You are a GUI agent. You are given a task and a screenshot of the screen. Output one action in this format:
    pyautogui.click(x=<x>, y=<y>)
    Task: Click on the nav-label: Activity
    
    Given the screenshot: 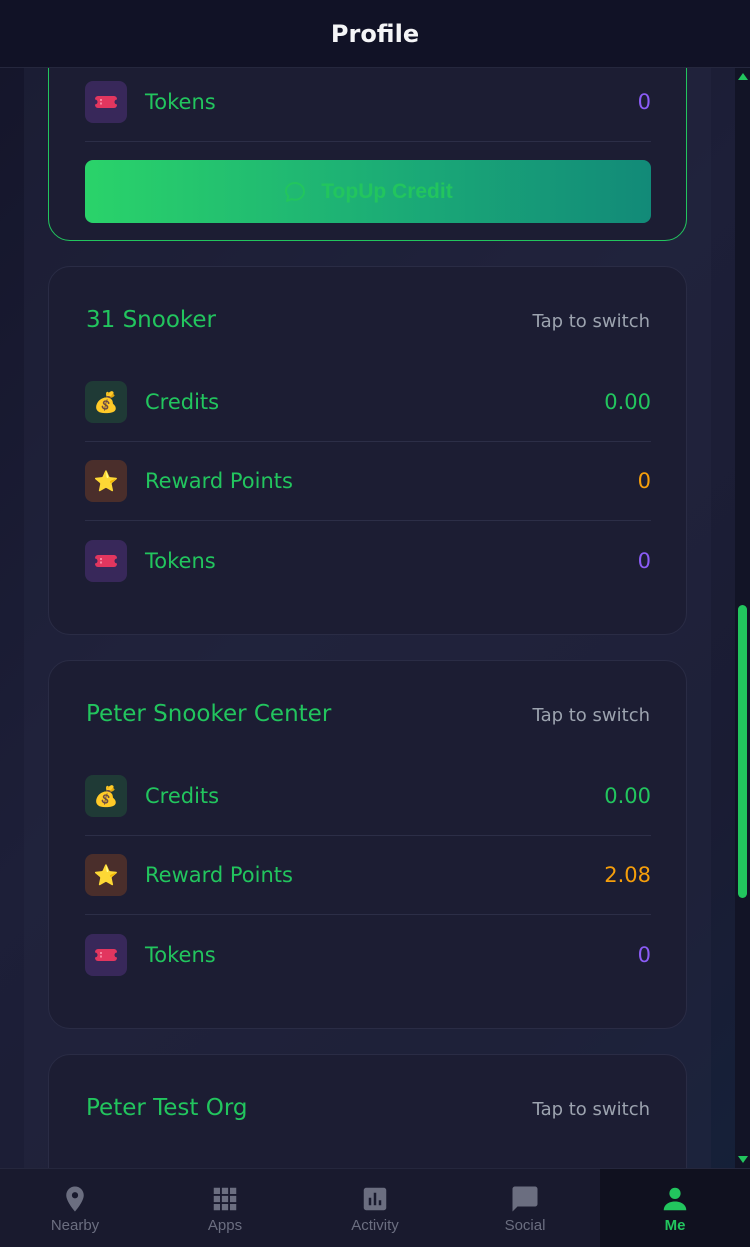 What is the action you would take?
    pyautogui.click(x=375, y=1225)
    